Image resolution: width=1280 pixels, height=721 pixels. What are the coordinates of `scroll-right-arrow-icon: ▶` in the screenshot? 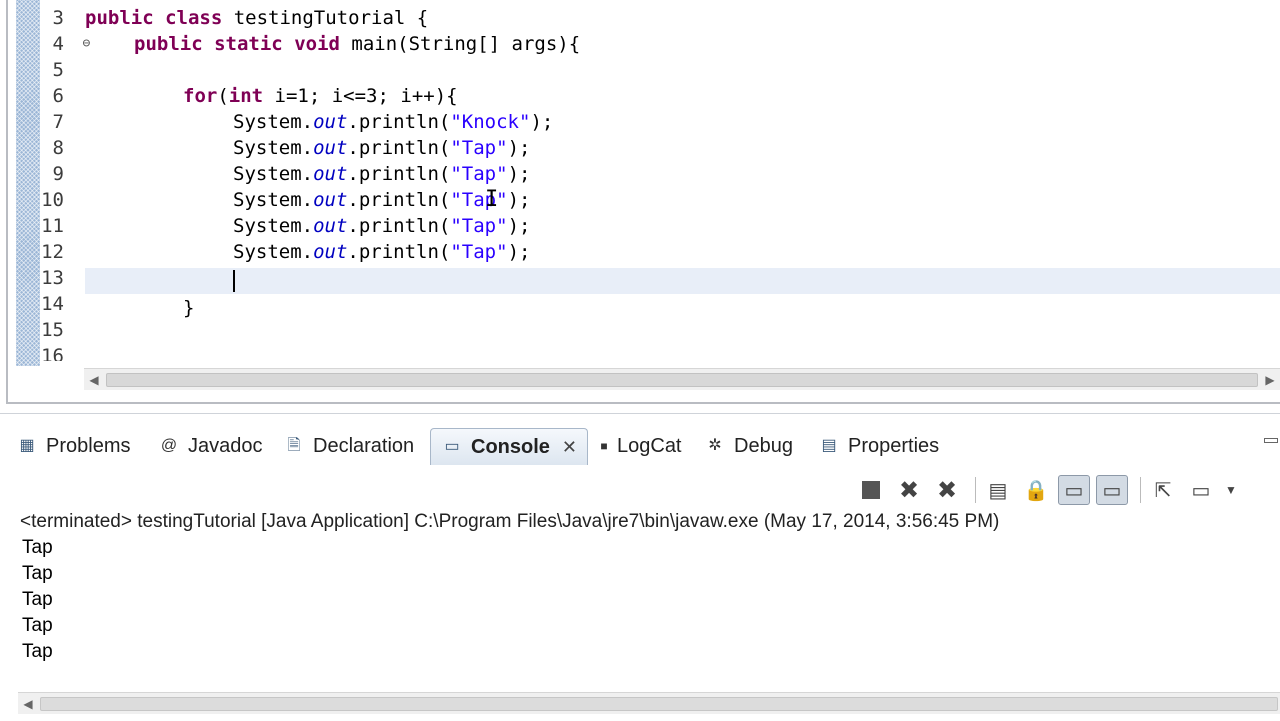 It's located at (1270, 380).